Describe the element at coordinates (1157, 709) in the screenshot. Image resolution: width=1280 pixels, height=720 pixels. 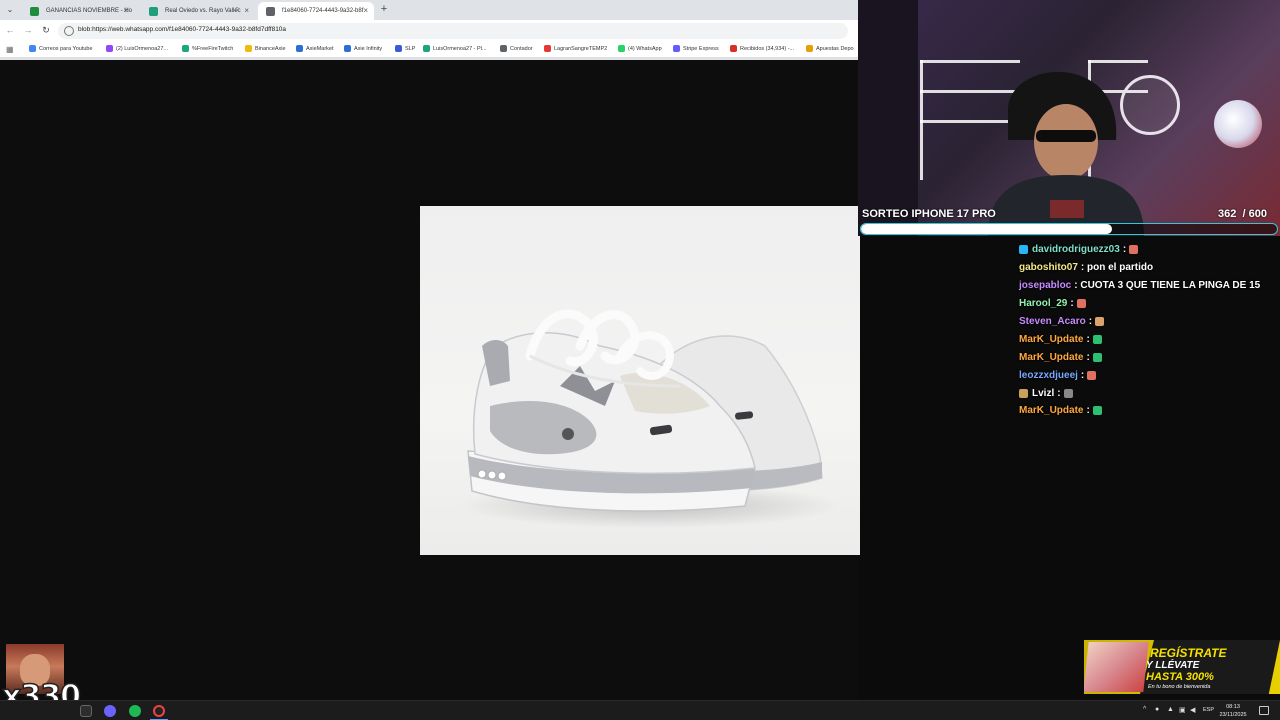
I see `mic-icon: ●` at that location.